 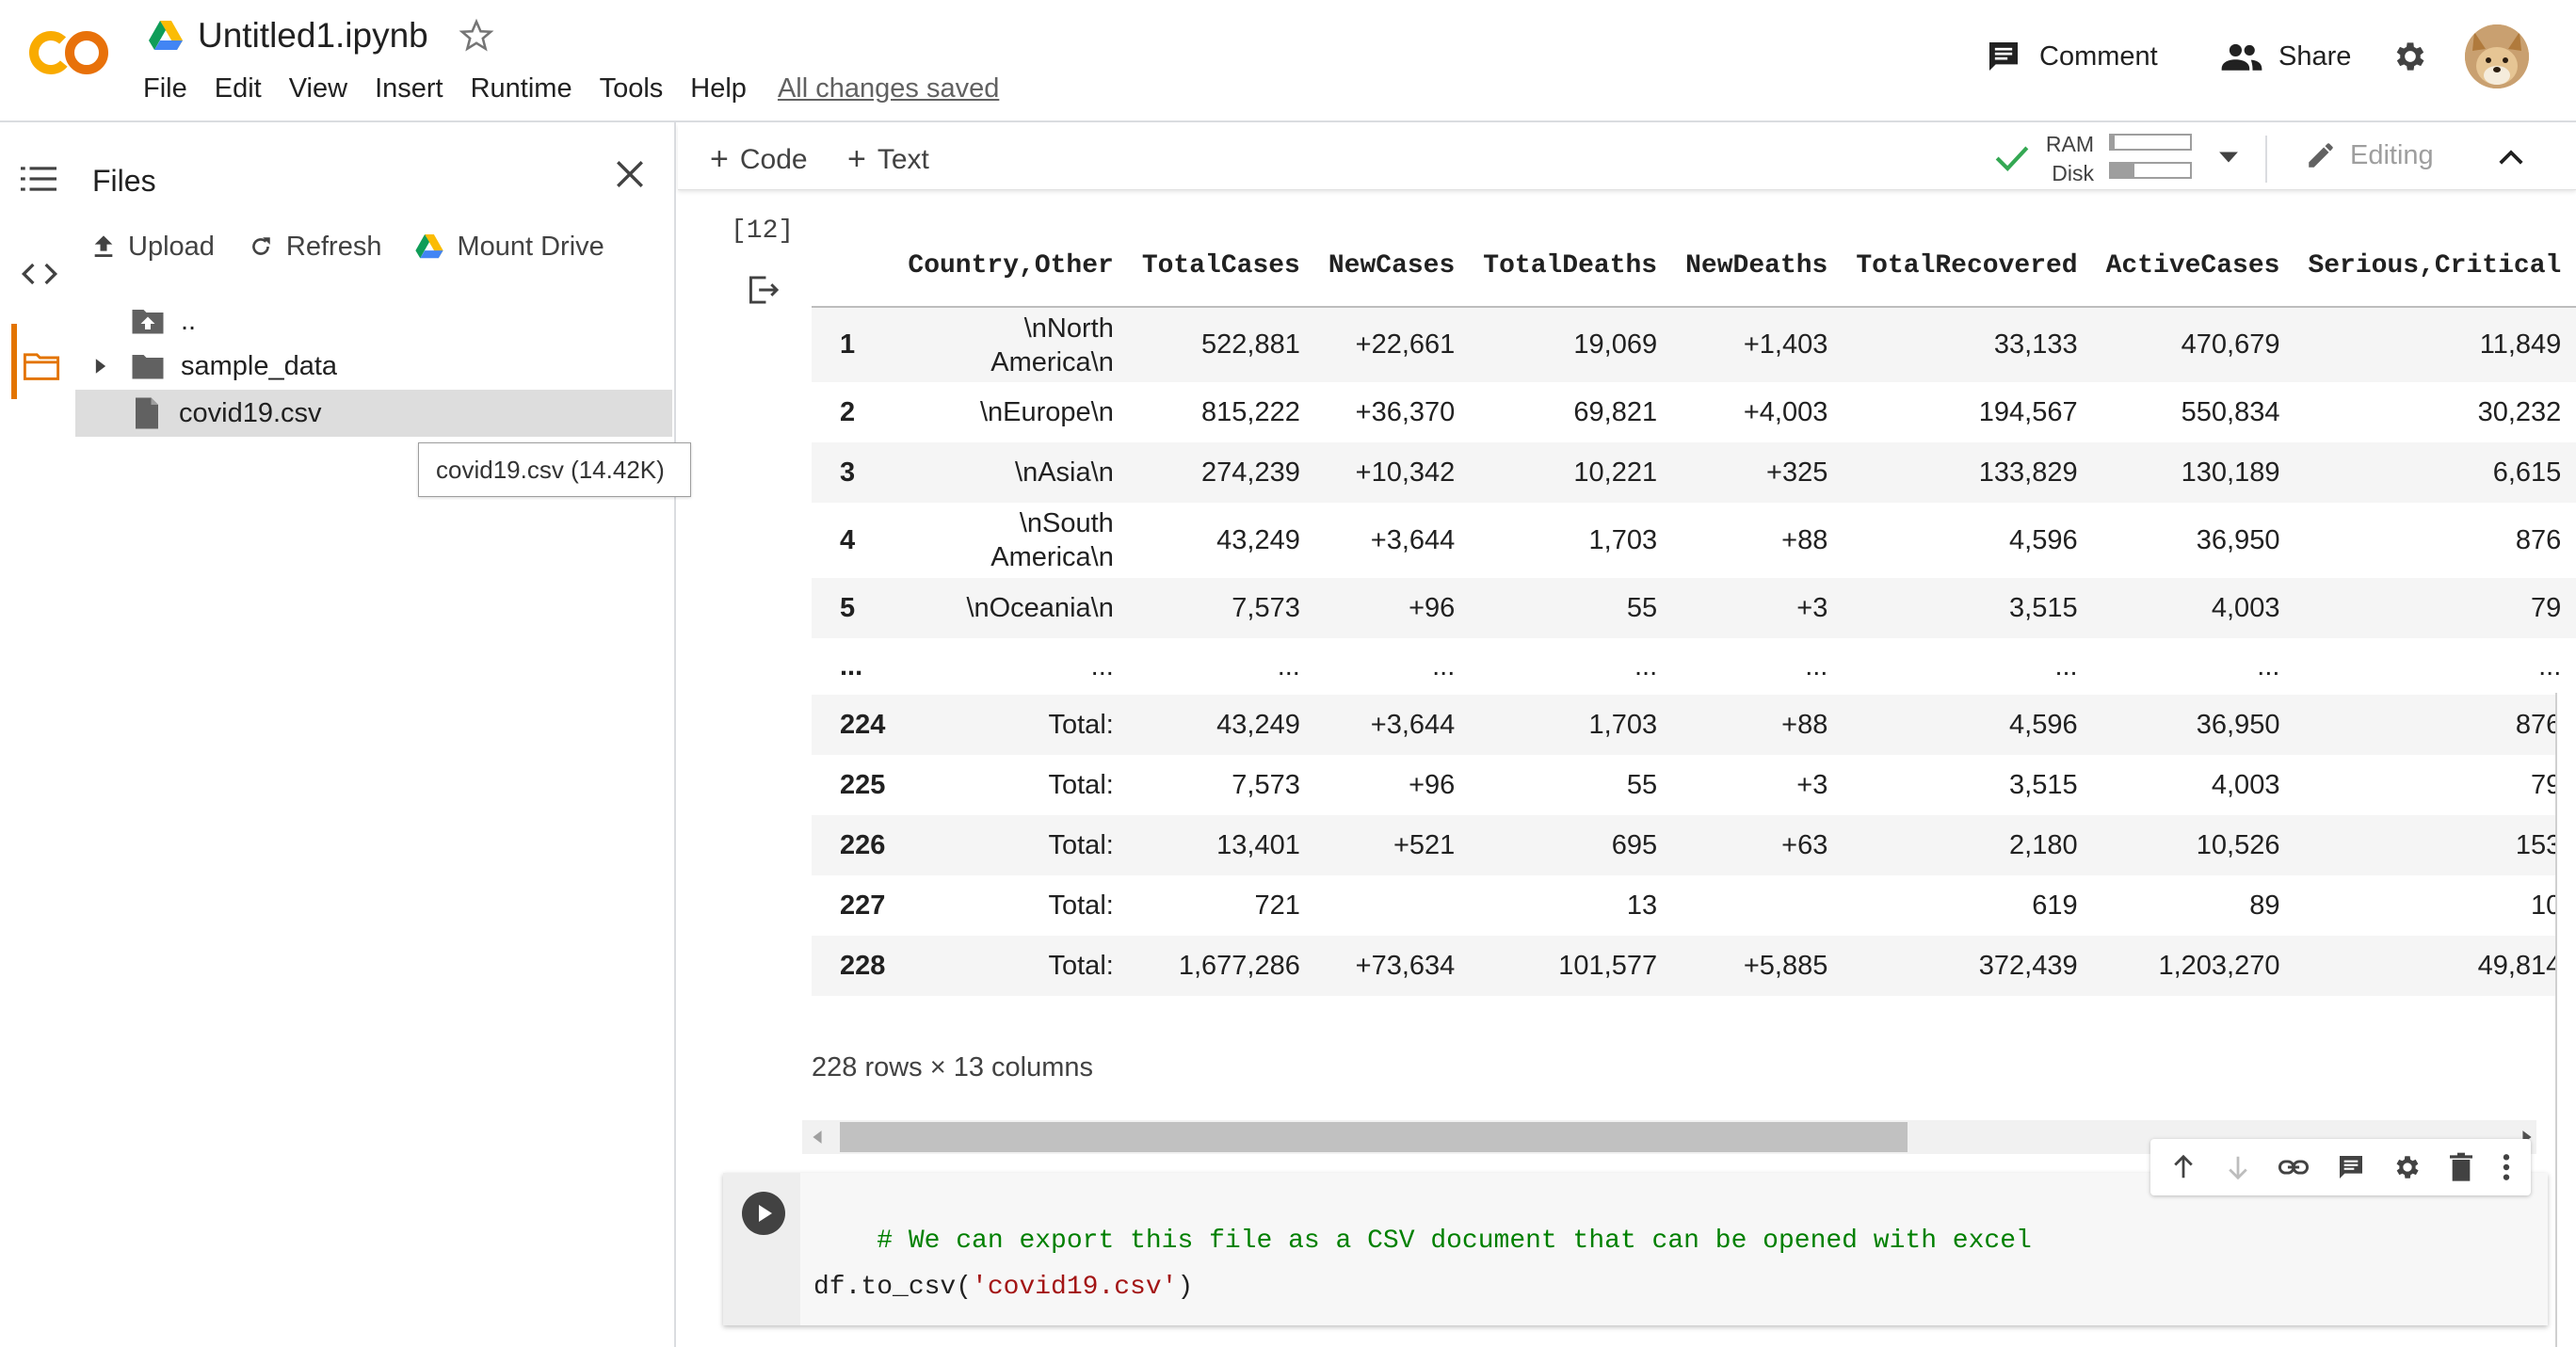 What do you see at coordinates (2442, 344) in the screenshot?
I see `table-cell: 11,849` at bounding box center [2442, 344].